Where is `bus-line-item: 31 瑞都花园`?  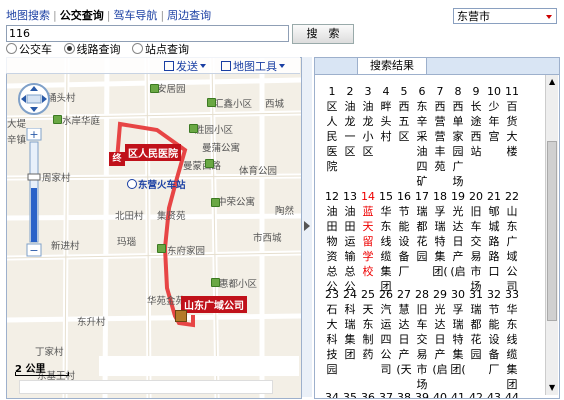
bus-line-item: 31 瑞都花园 is located at coordinates (476, 324).